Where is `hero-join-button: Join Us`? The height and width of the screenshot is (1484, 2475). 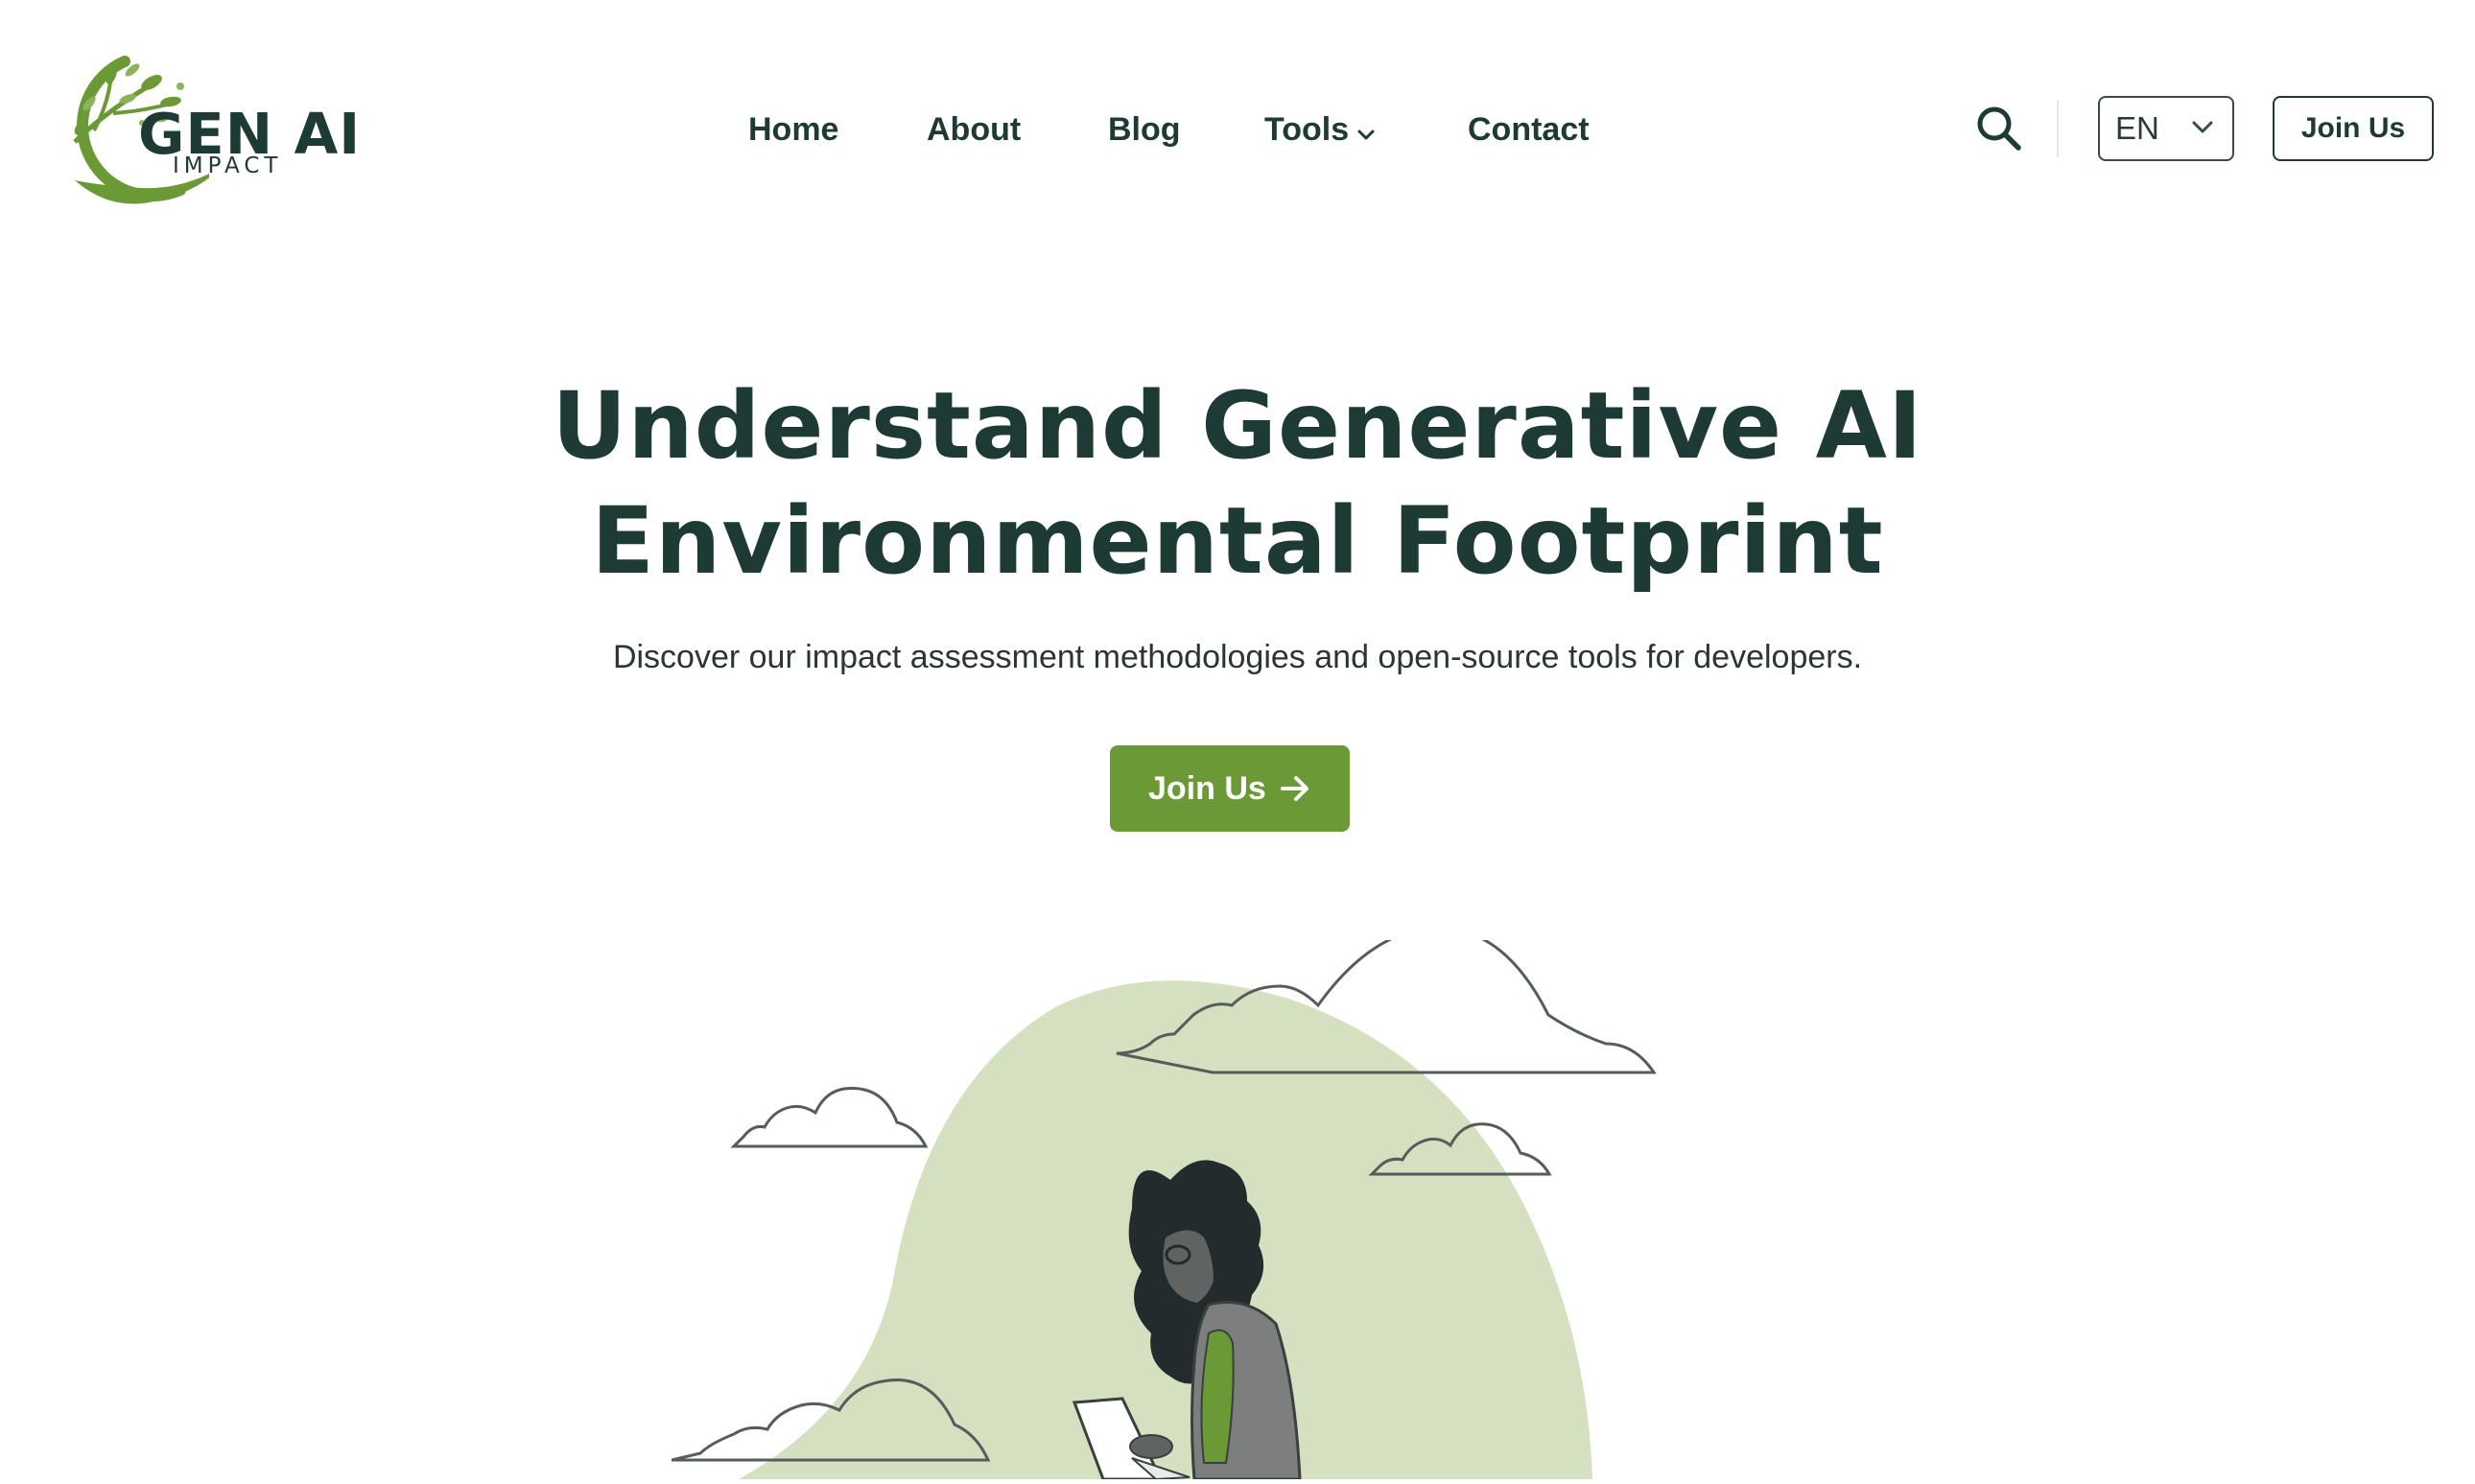 hero-join-button: Join Us is located at coordinates (1230, 789).